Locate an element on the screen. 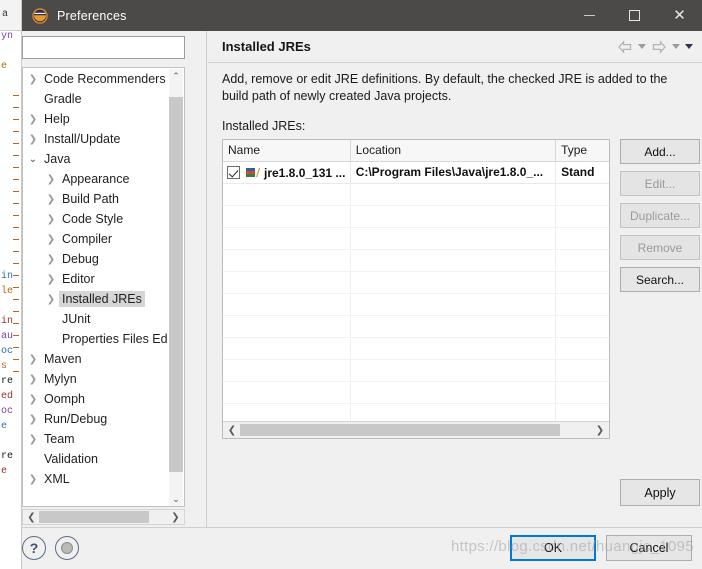  column-header-location: Location is located at coordinates (454, 150).